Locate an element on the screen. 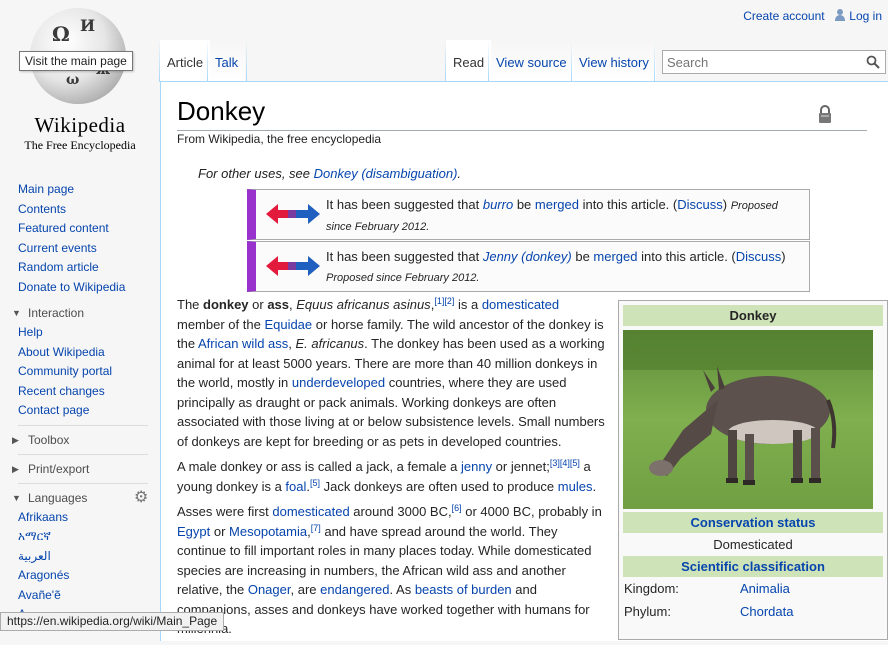 The image size is (888, 645). language-link: Afrikaans is located at coordinates (89, 518).